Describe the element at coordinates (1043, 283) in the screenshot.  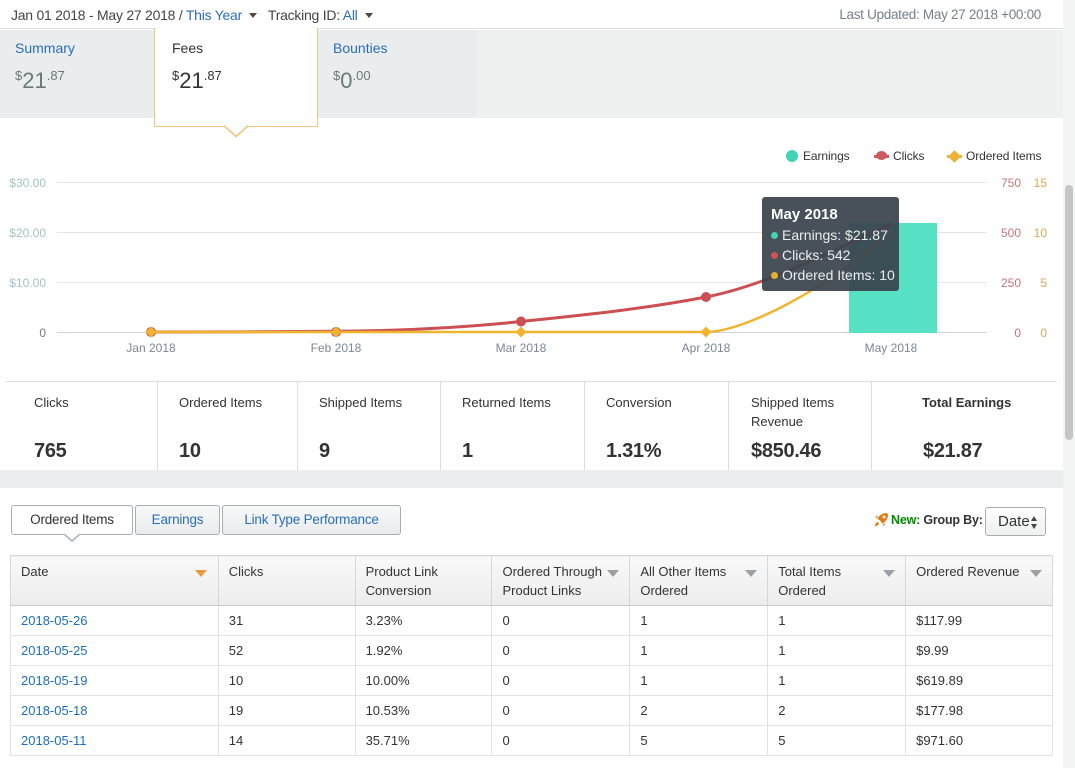
I see `svg-text: 5` at that location.